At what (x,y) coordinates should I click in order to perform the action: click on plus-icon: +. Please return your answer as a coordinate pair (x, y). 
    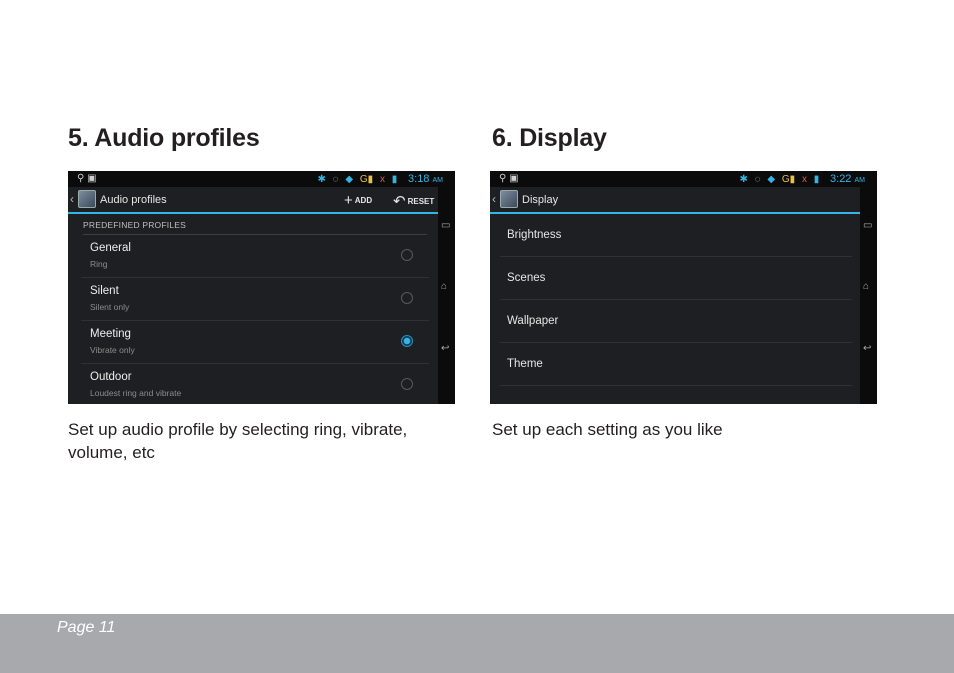
    Looking at the image, I should click on (348, 200).